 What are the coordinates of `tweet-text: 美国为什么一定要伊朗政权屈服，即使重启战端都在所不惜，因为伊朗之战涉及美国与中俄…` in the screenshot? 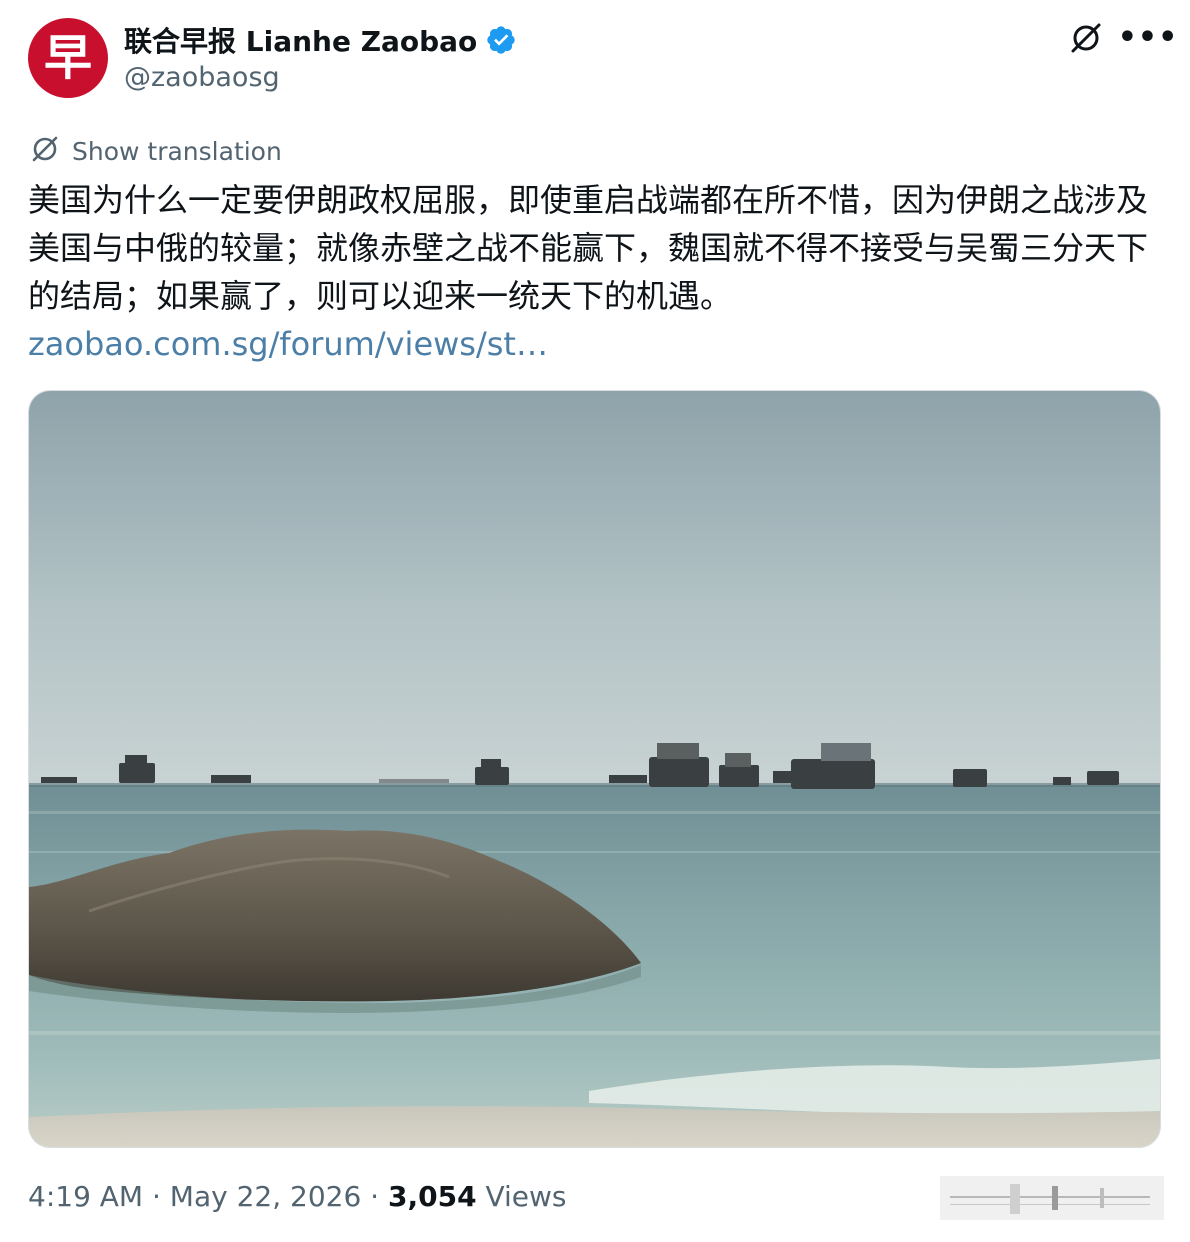 It's located at (588, 248).